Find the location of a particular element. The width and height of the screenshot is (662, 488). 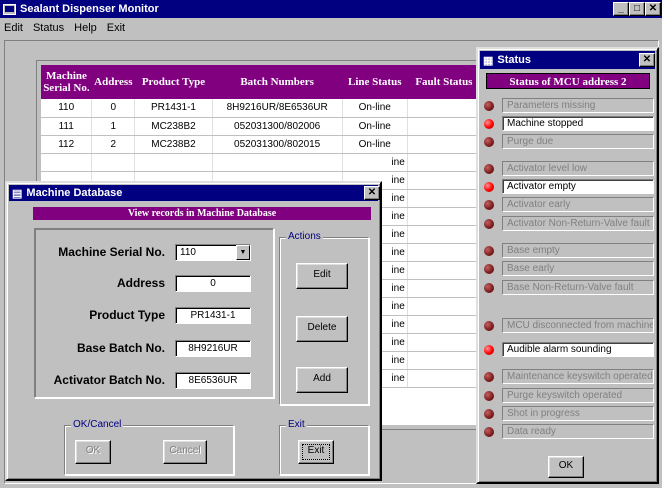

close-button: ✕ is located at coordinates (653, 9).